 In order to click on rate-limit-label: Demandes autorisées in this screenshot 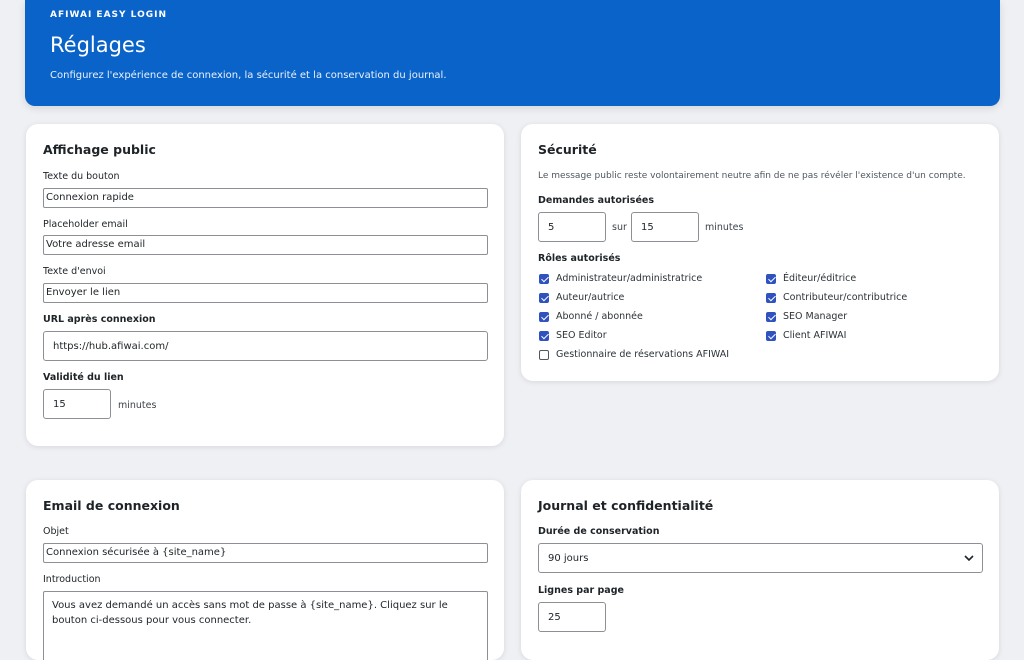, I will do `click(596, 200)`.